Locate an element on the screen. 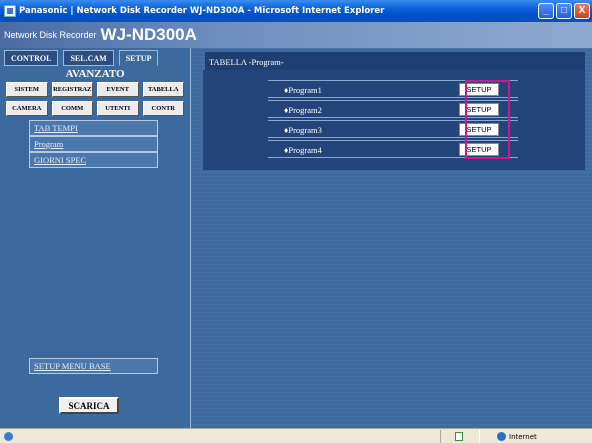 The width and height of the screenshot is (592, 443). menu-button-tabella: TABELLA is located at coordinates (163, 89).